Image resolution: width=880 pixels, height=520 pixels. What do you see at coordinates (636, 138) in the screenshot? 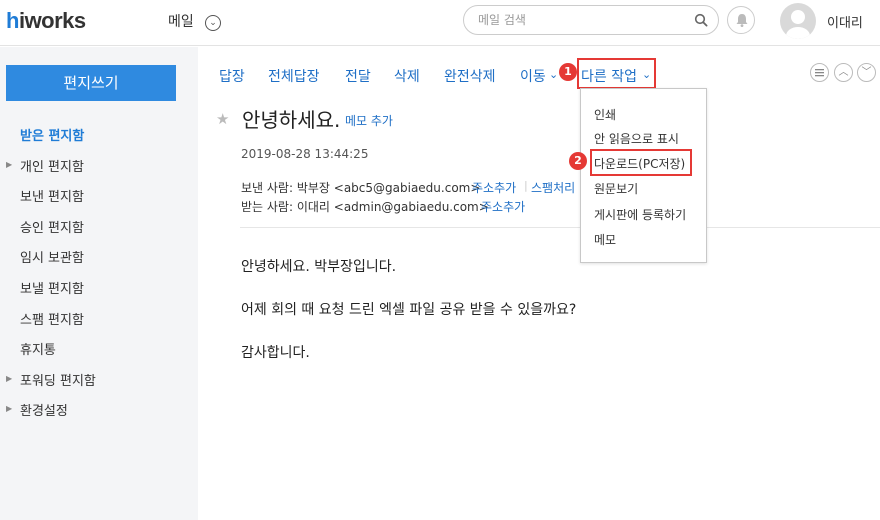
I see `menu-item-mark-unread: 안 읽음으로 표시` at bounding box center [636, 138].